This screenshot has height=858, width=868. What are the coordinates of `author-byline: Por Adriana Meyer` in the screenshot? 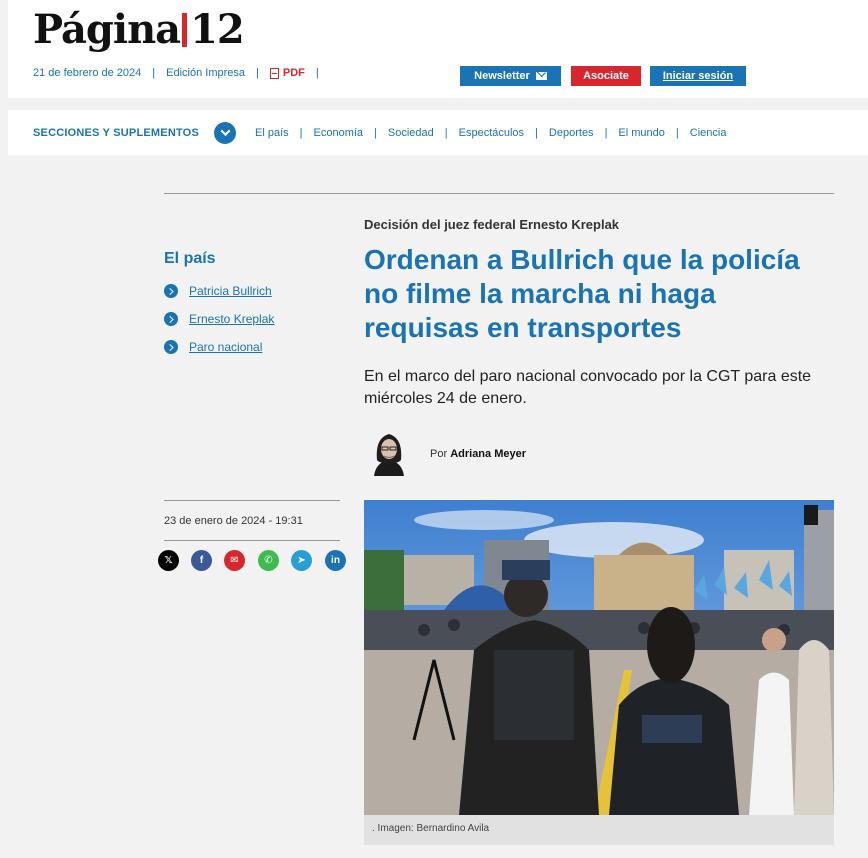 It's located at (478, 454).